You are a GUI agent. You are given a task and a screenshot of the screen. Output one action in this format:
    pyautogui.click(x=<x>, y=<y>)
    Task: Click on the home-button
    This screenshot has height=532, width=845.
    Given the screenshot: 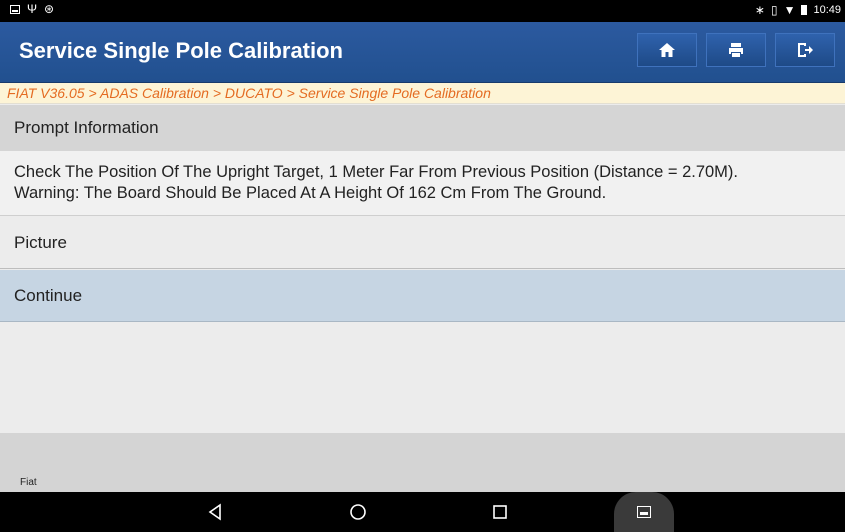 What is the action you would take?
    pyautogui.click(x=667, y=50)
    